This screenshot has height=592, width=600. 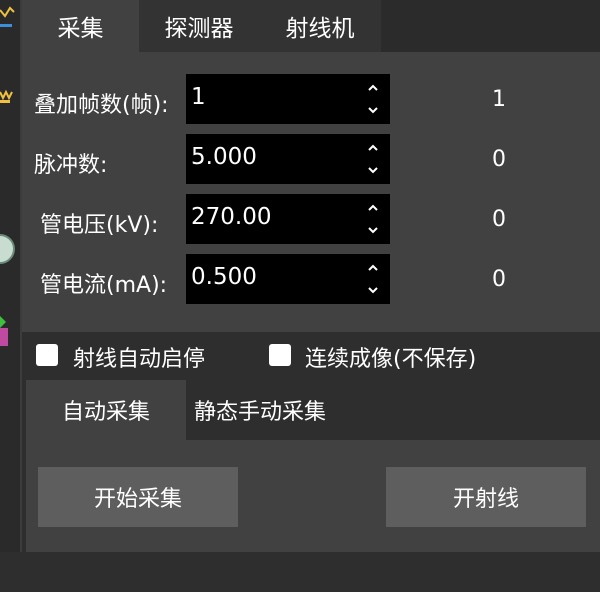 What do you see at coordinates (104, 285) in the screenshot?
I see `tube-current-label: 管电流(mA):` at bounding box center [104, 285].